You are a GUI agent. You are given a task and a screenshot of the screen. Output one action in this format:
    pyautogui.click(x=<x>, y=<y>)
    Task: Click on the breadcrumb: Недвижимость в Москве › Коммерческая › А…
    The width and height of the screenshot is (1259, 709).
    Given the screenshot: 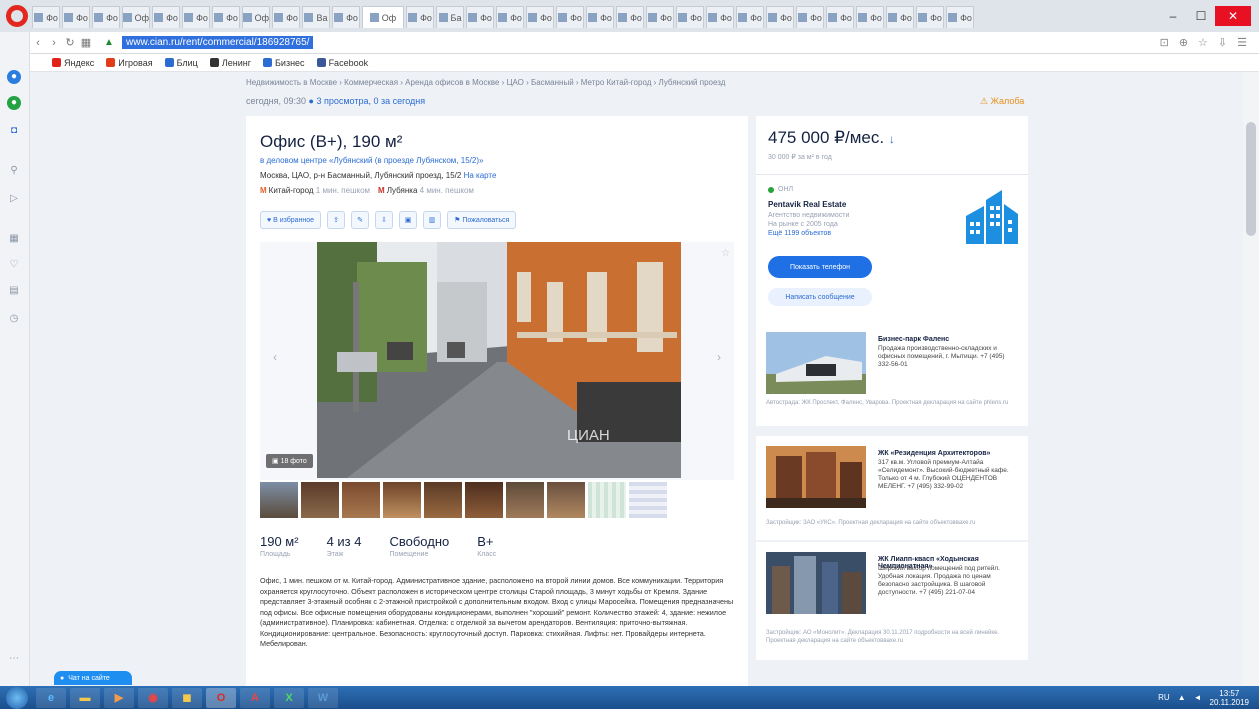 What is the action you would take?
    pyautogui.click(x=485, y=82)
    